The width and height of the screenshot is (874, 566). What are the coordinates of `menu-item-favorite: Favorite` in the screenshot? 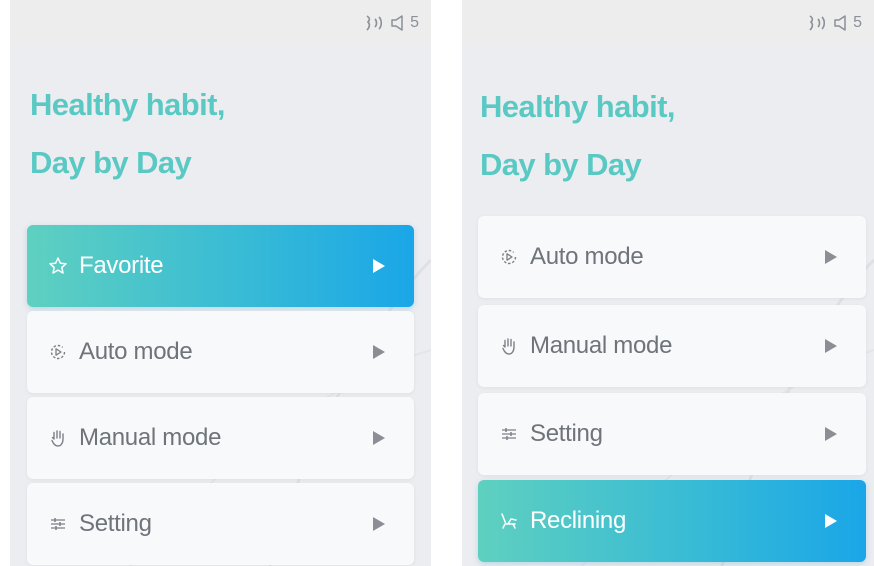 It's located at (220, 266).